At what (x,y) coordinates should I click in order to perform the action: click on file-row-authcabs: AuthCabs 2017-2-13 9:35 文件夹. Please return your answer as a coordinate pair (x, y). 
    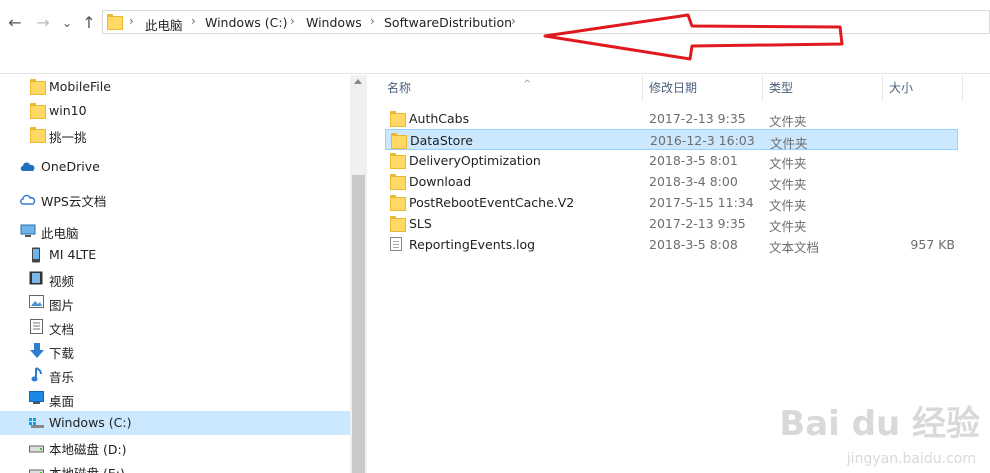
    Looking at the image, I should click on (671, 118).